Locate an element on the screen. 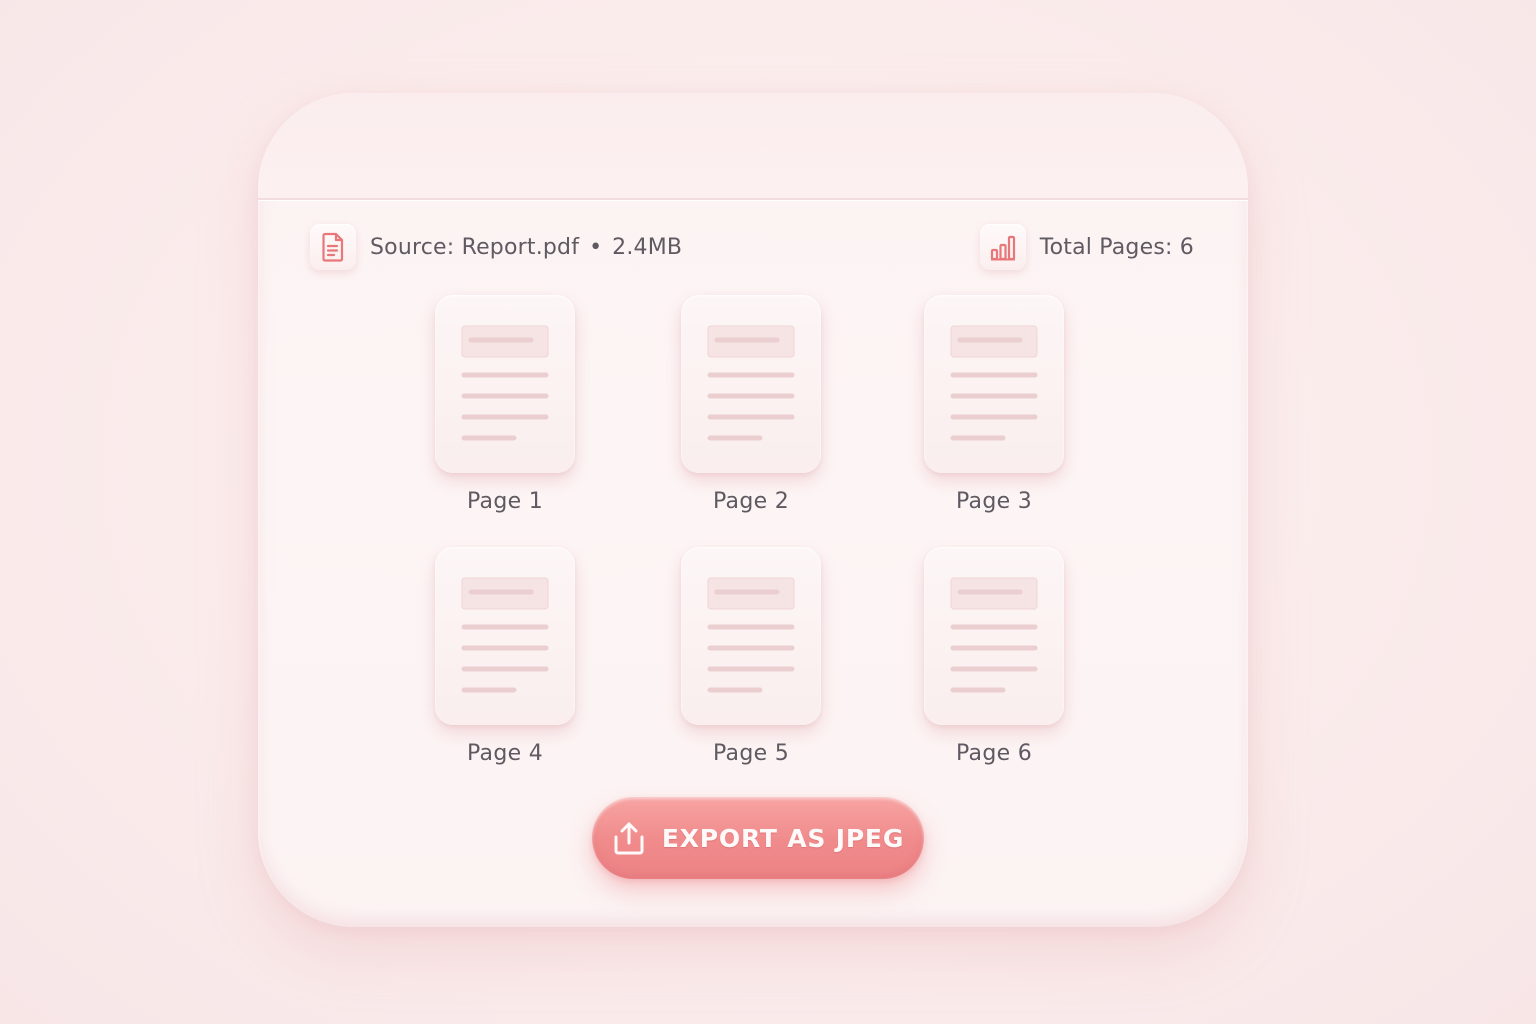 The image size is (1536, 1024). total-pages-info: Total Pages: 6 is located at coordinates (1086, 247).